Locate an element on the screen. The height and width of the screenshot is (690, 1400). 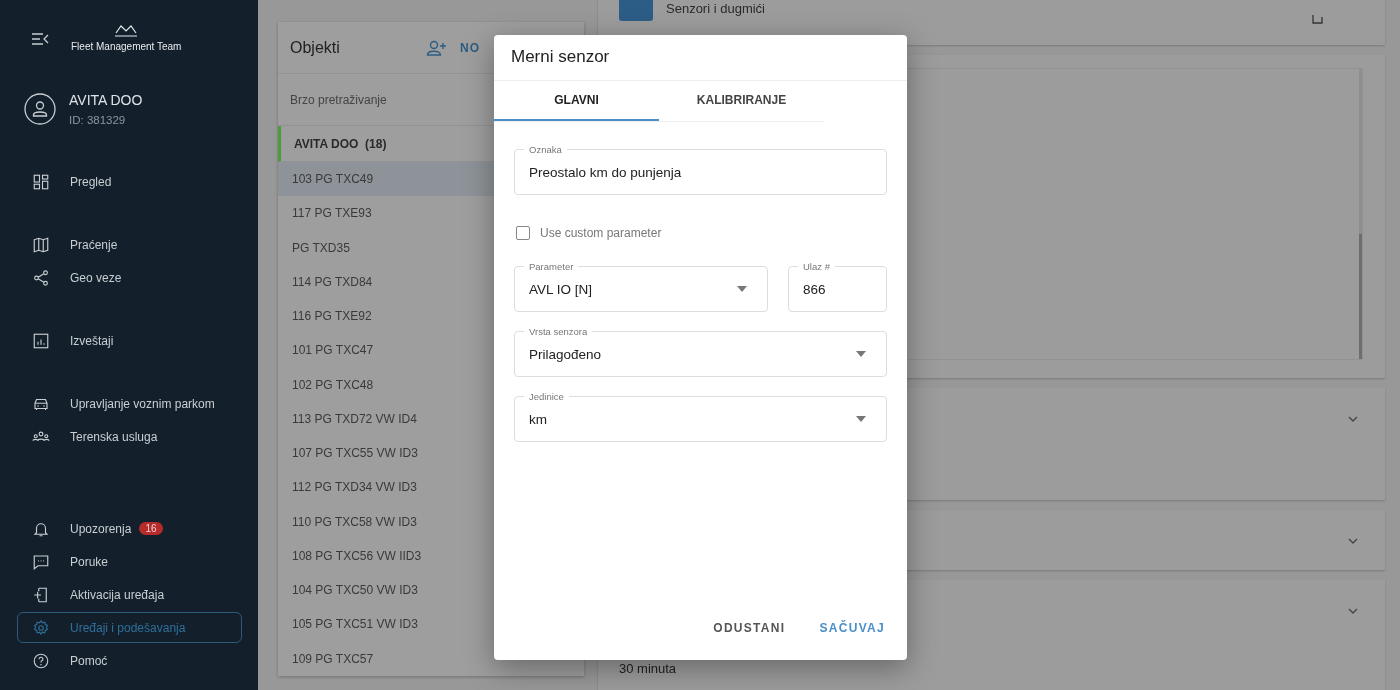
nav-item: Pomoć is located at coordinates (129, 660).